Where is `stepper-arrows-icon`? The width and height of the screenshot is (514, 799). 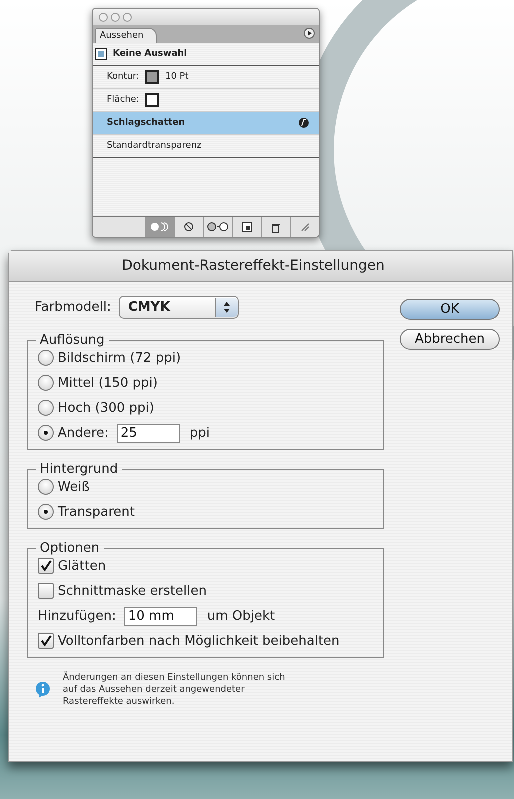 stepper-arrows-icon is located at coordinates (226, 307).